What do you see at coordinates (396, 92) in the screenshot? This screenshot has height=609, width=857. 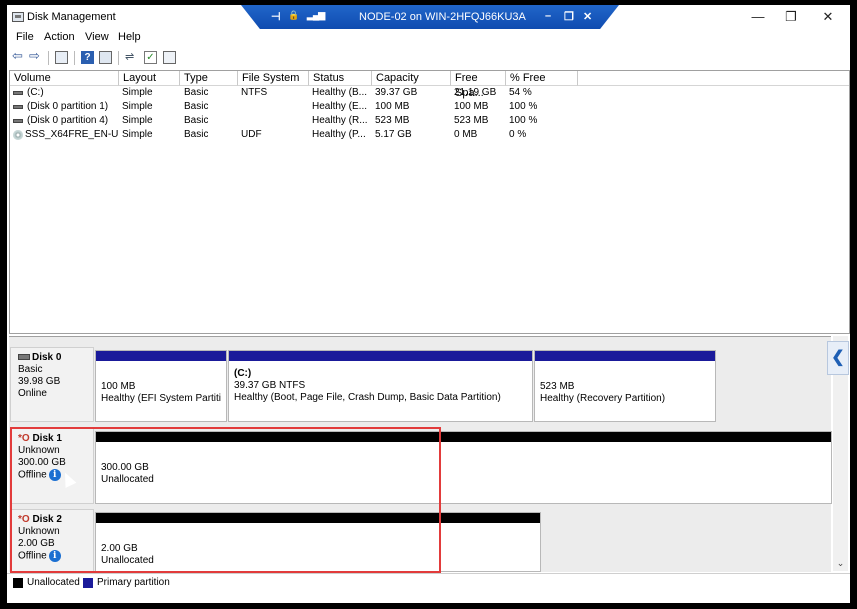 I see `cell-capacity: 39.37 GB` at bounding box center [396, 92].